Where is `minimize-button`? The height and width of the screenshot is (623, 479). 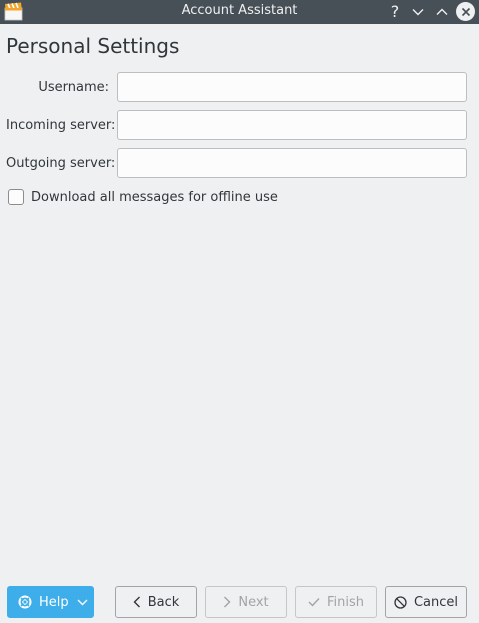 minimize-button is located at coordinates (418, 12).